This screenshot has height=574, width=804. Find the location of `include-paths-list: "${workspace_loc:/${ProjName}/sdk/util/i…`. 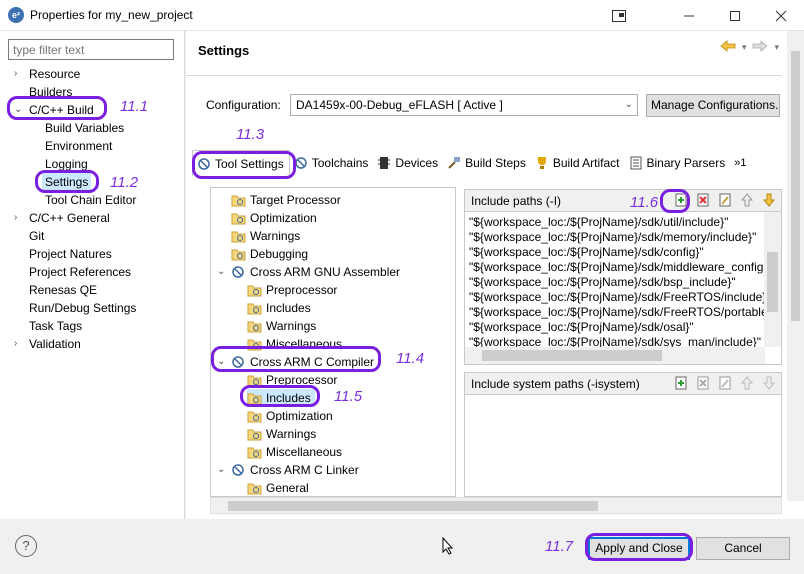

include-paths-list: "${workspace_loc:/${ProjName}/sdk/util/i… is located at coordinates (615, 279).